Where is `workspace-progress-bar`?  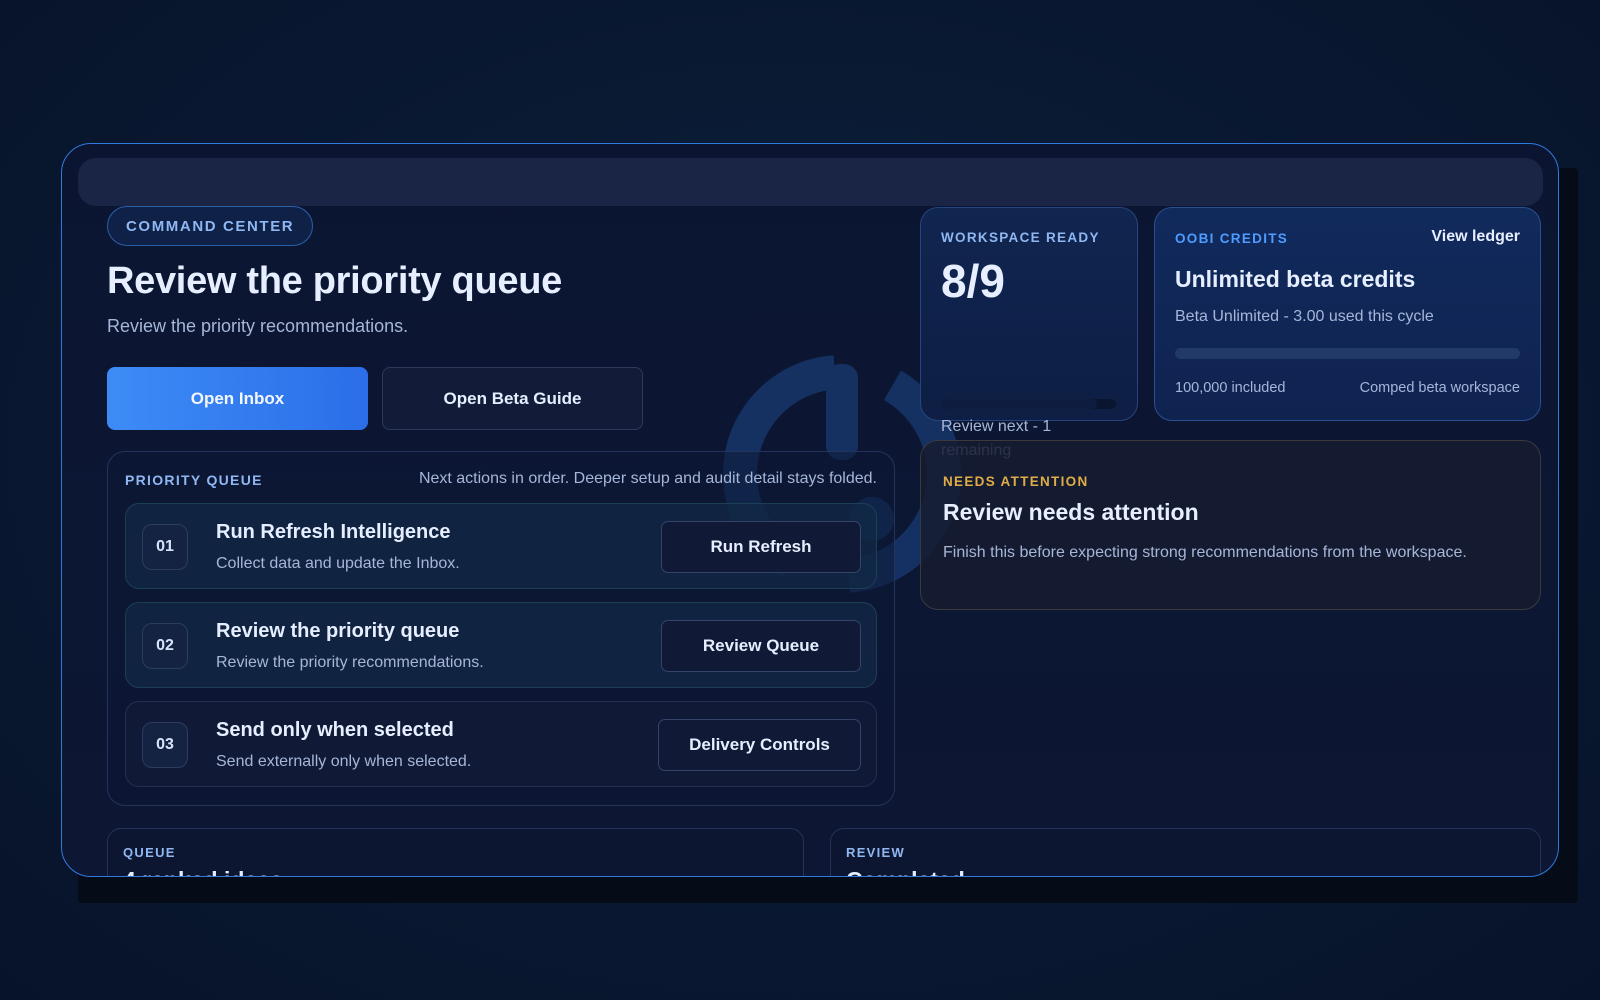 workspace-progress-bar is located at coordinates (1028, 404).